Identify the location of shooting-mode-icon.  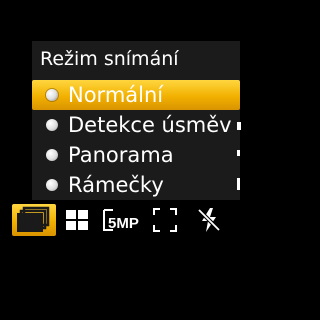
(33, 219).